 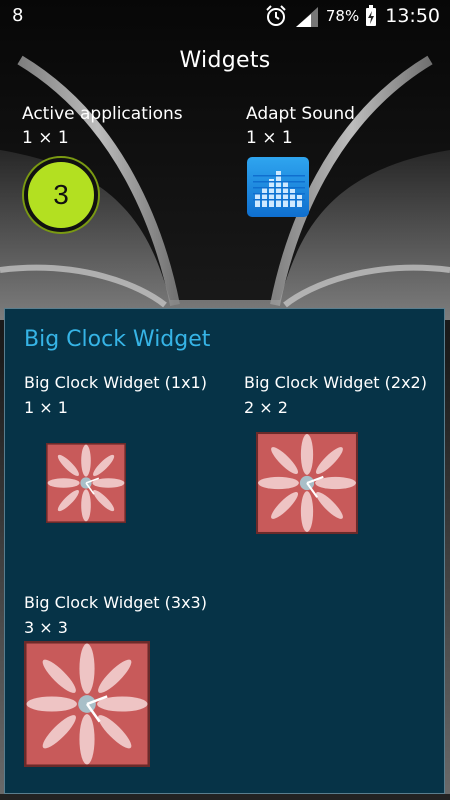 I want to click on battery-percent: 78%, so click(x=342, y=16).